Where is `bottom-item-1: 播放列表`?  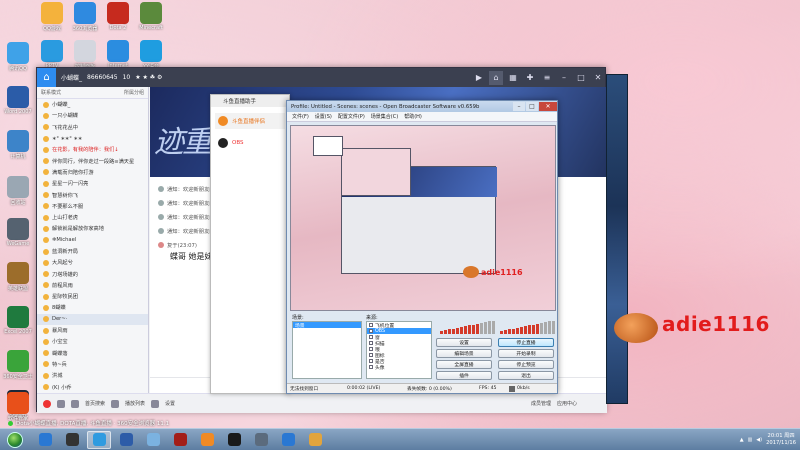 bottom-item-1: 播放列表 is located at coordinates (135, 403).